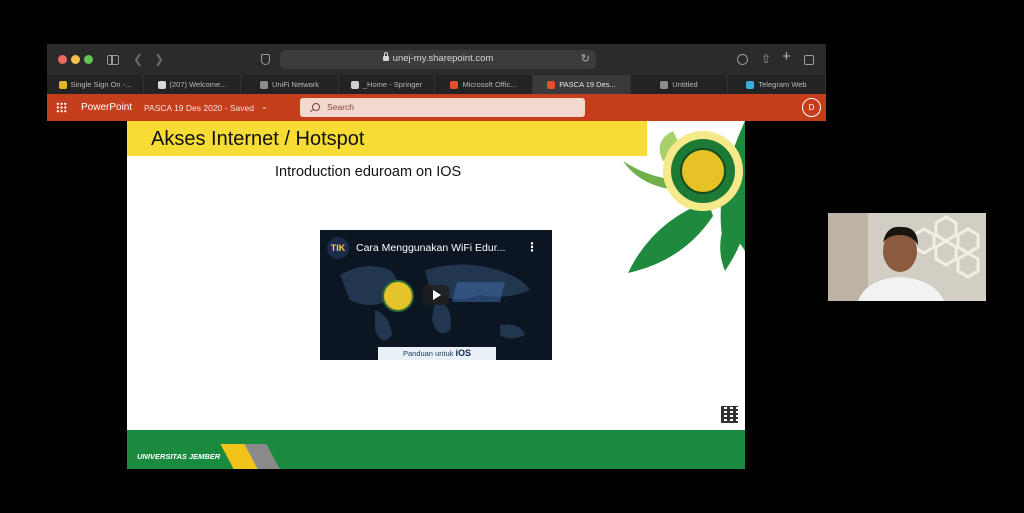  Describe the element at coordinates (786, 56) in the screenshot. I see `new-tab-icon: +` at that location.